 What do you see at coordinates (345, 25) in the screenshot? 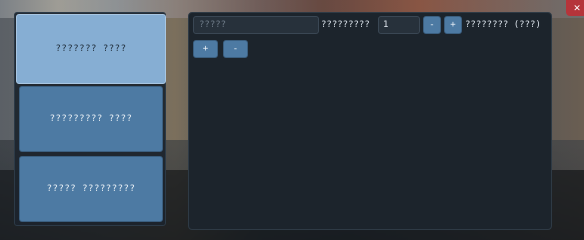
I see `quantity-label: ?????????` at bounding box center [345, 25].